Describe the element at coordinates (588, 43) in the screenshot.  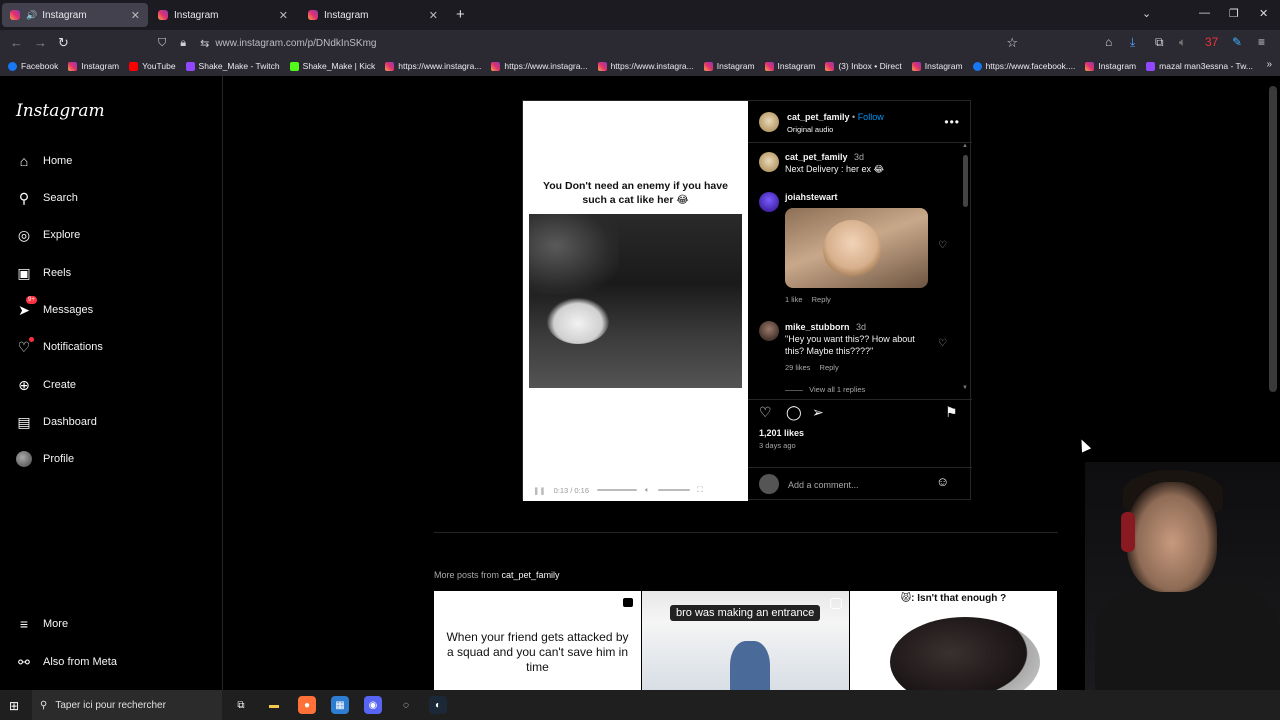
I see `url-bar: ⛉ 🔒︎ ⇆ www.instagram.com/p/DNdkInSKmg ☆` at that location.